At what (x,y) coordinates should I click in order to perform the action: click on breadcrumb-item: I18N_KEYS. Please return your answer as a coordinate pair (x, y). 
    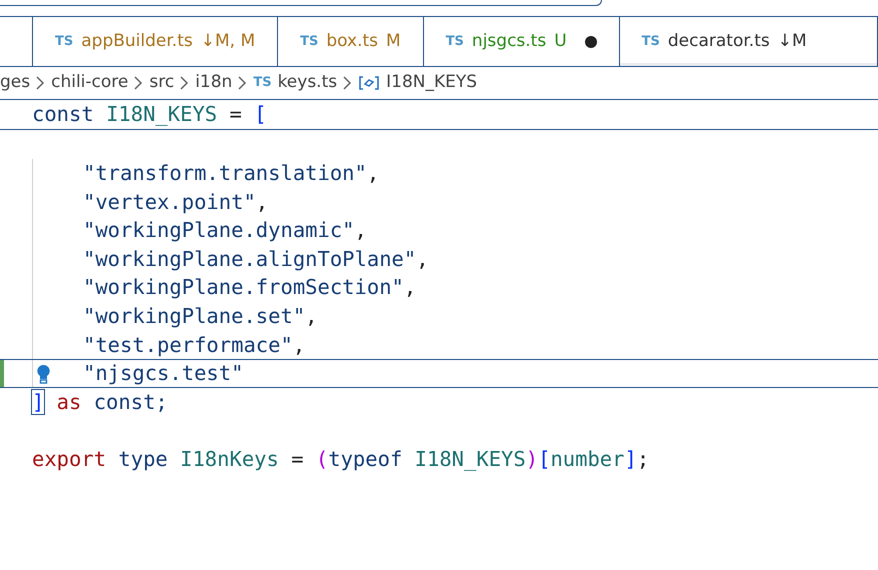
    Looking at the image, I should click on (432, 83).